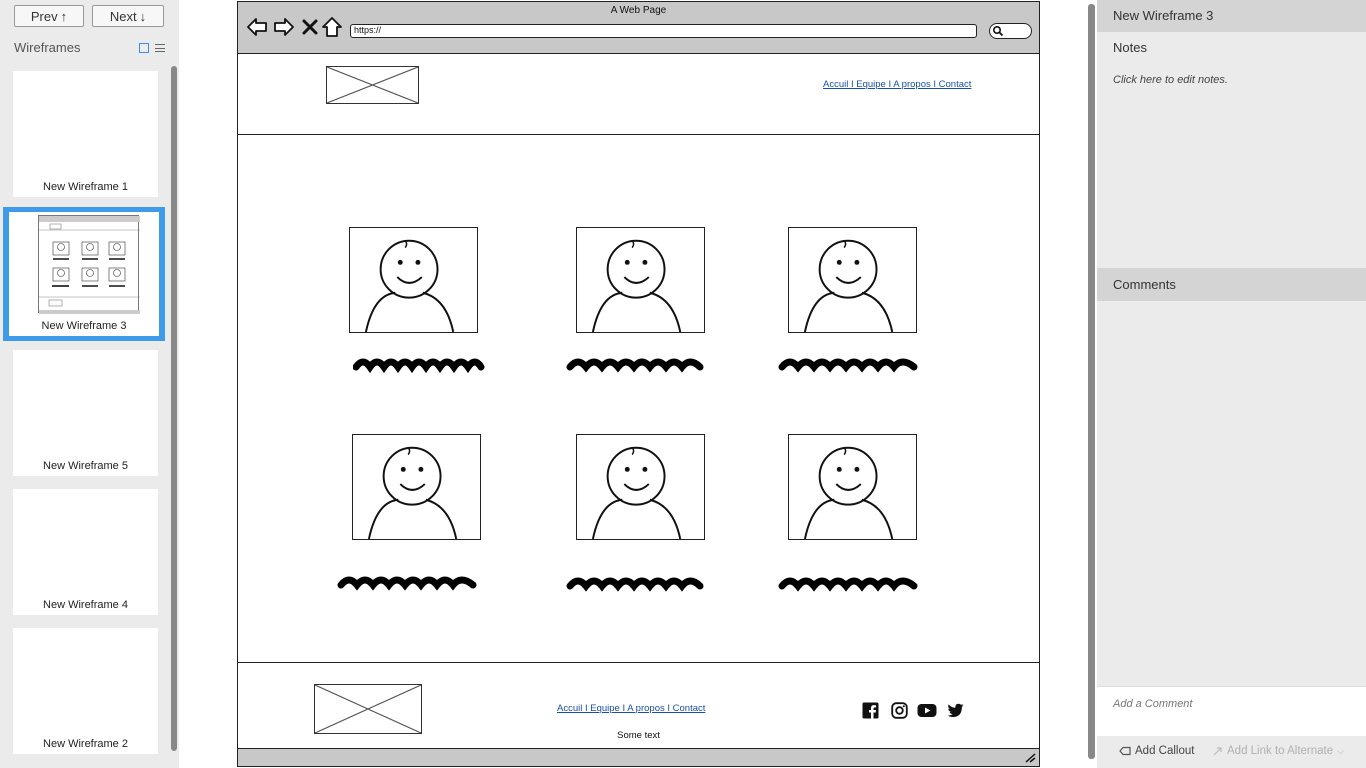 This screenshot has width=1366, height=768. What do you see at coordinates (927, 710) in the screenshot?
I see `youtube-icon` at bounding box center [927, 710].